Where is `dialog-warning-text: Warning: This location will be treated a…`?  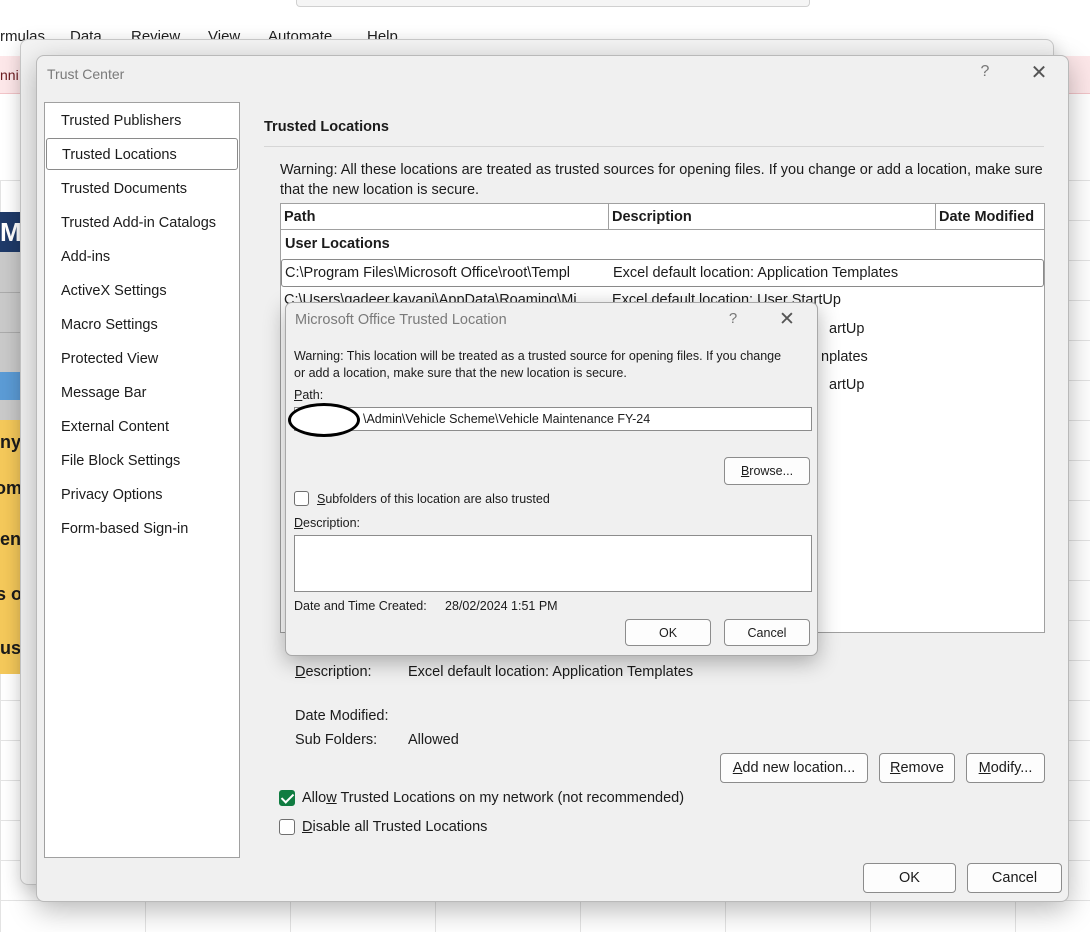
dialog-warning-text: Warning: This location will be treated a… is located at coordinates (538, 364).